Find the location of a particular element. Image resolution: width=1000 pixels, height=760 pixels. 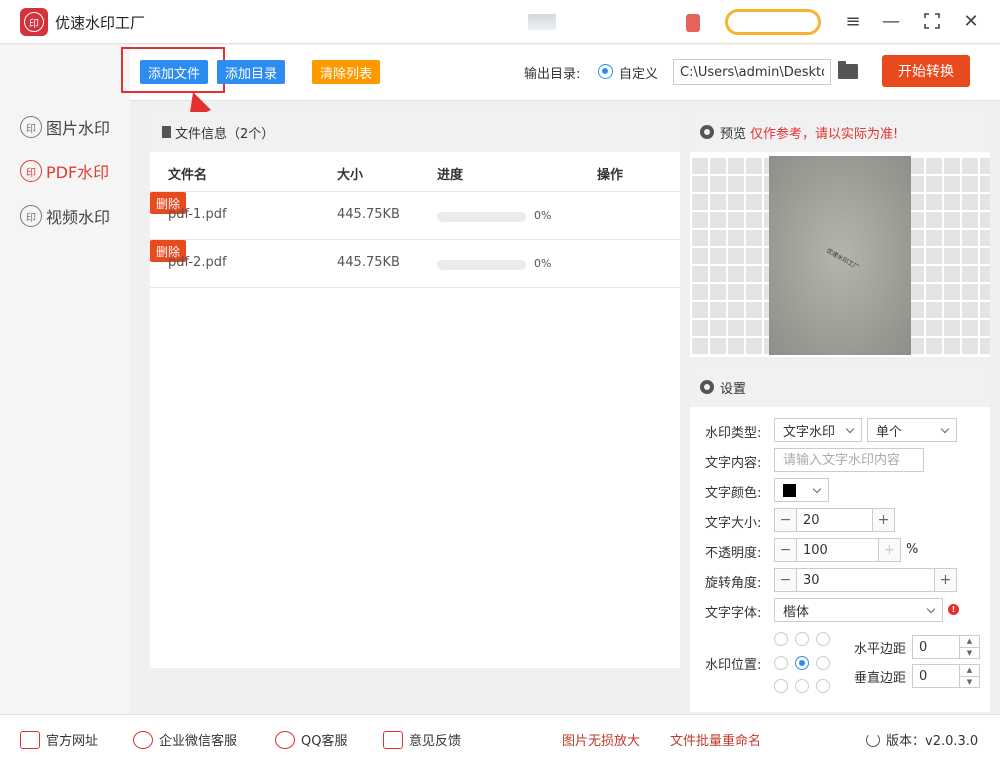

redacted-icon is located at coordinates (542, 22).